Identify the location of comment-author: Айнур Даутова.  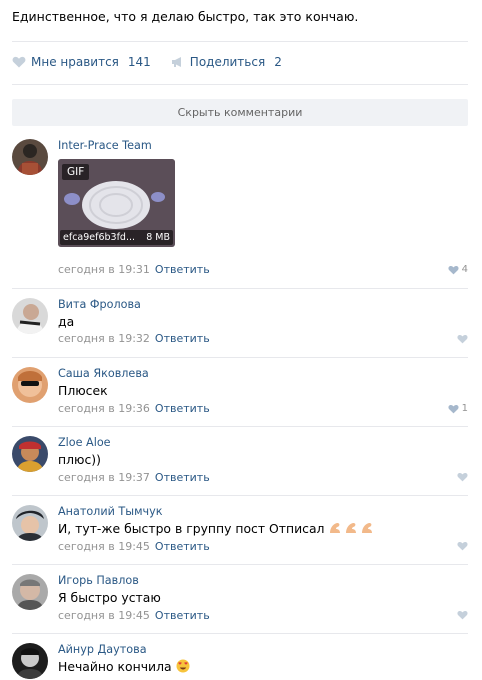
(102, 649).